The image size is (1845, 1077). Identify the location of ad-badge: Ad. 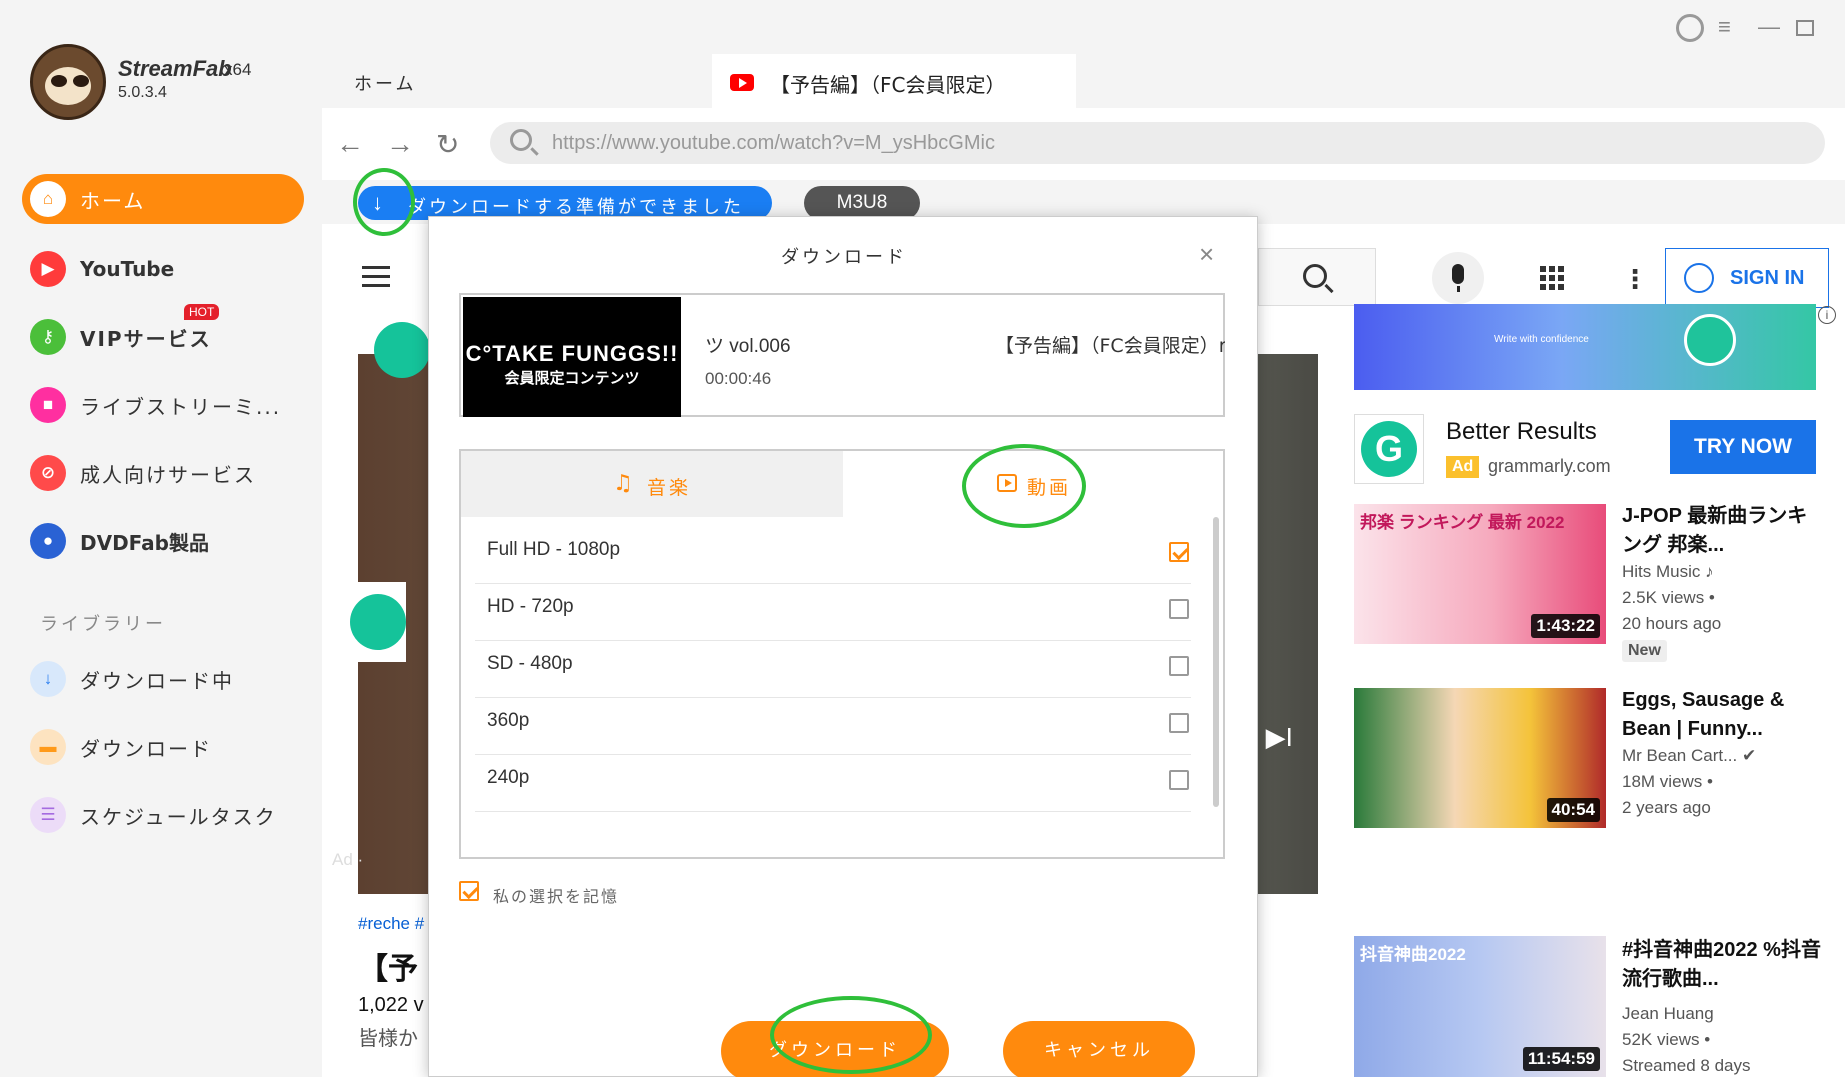
(1463, 467).